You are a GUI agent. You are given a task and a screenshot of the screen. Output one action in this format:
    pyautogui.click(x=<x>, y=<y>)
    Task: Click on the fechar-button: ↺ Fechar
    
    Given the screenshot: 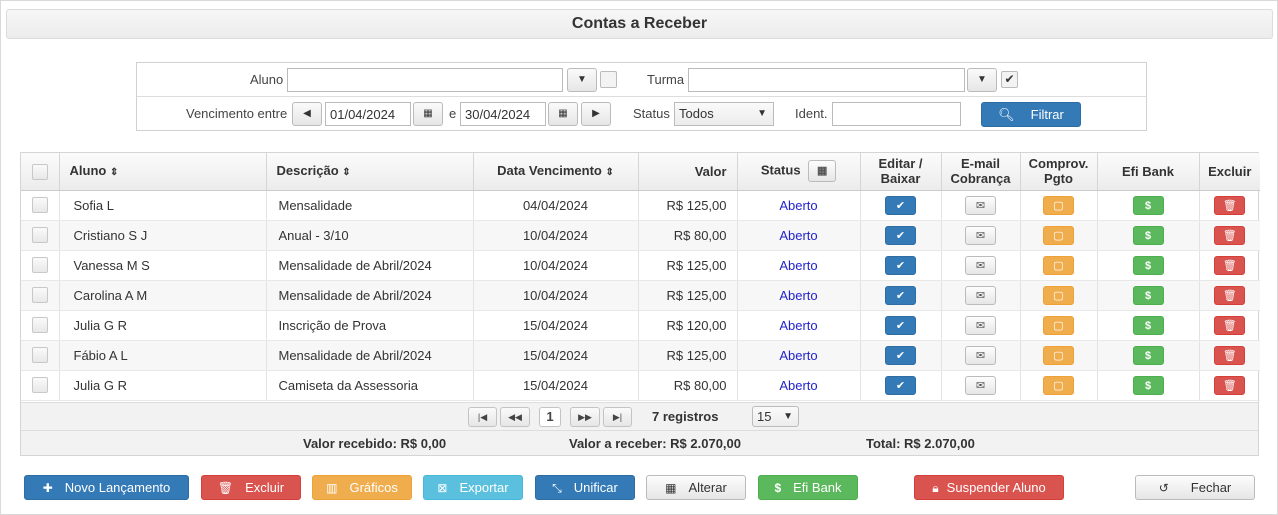 What is the action you would take?
    pyautogui.click(x=1195, y=487)
    